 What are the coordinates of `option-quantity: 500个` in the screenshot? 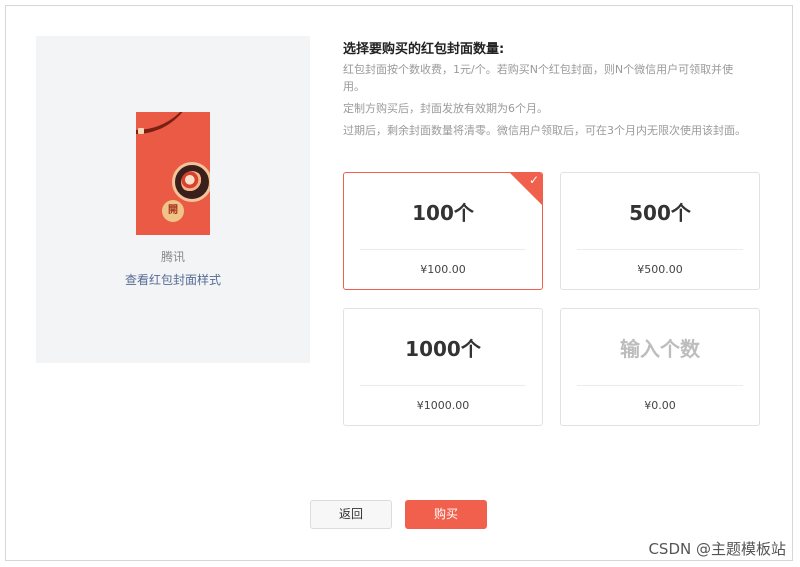 It's located at (660, 213).